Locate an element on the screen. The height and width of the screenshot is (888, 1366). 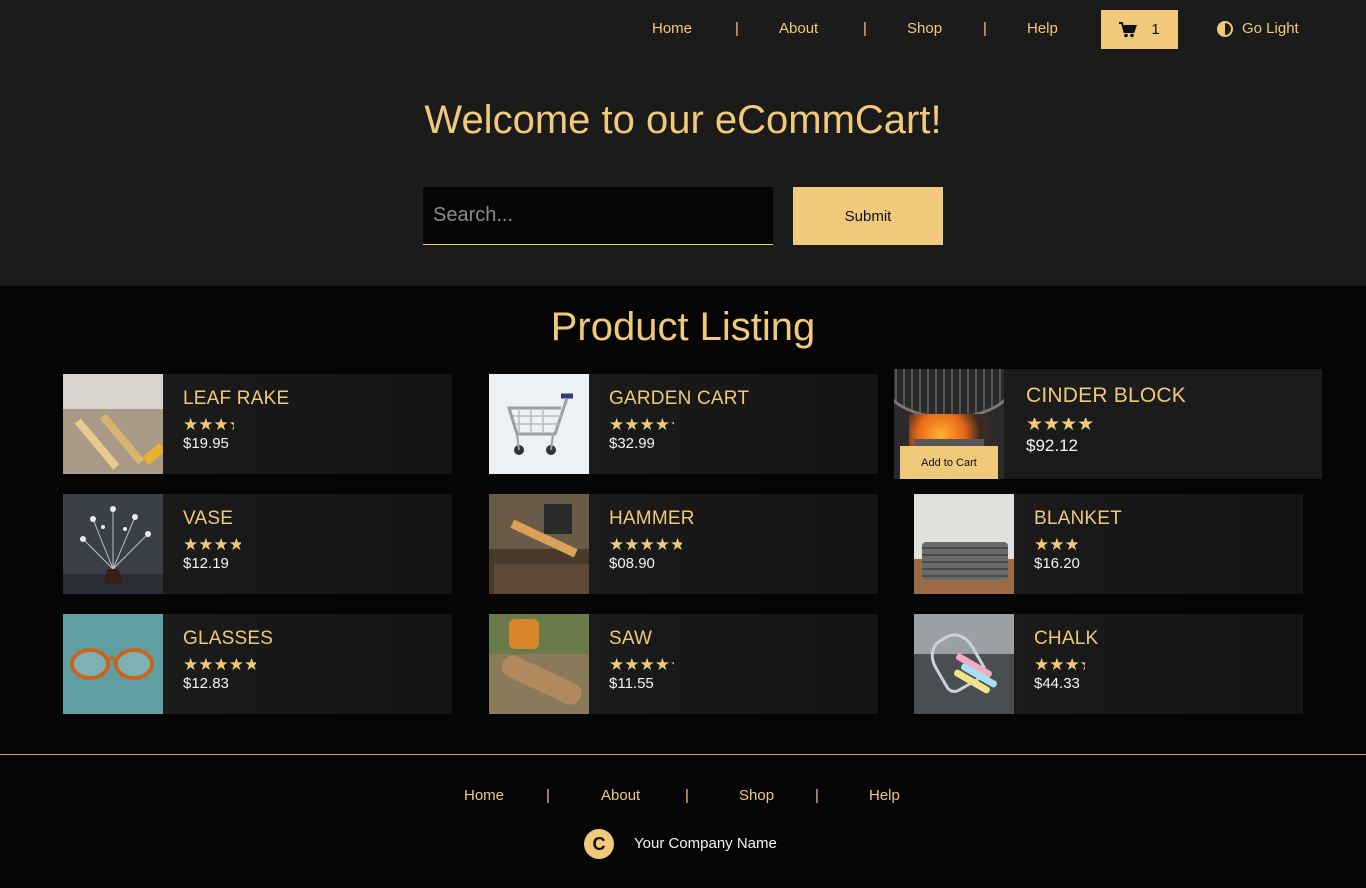
product-image: Add to Cart is located at coordinates (949, 424).